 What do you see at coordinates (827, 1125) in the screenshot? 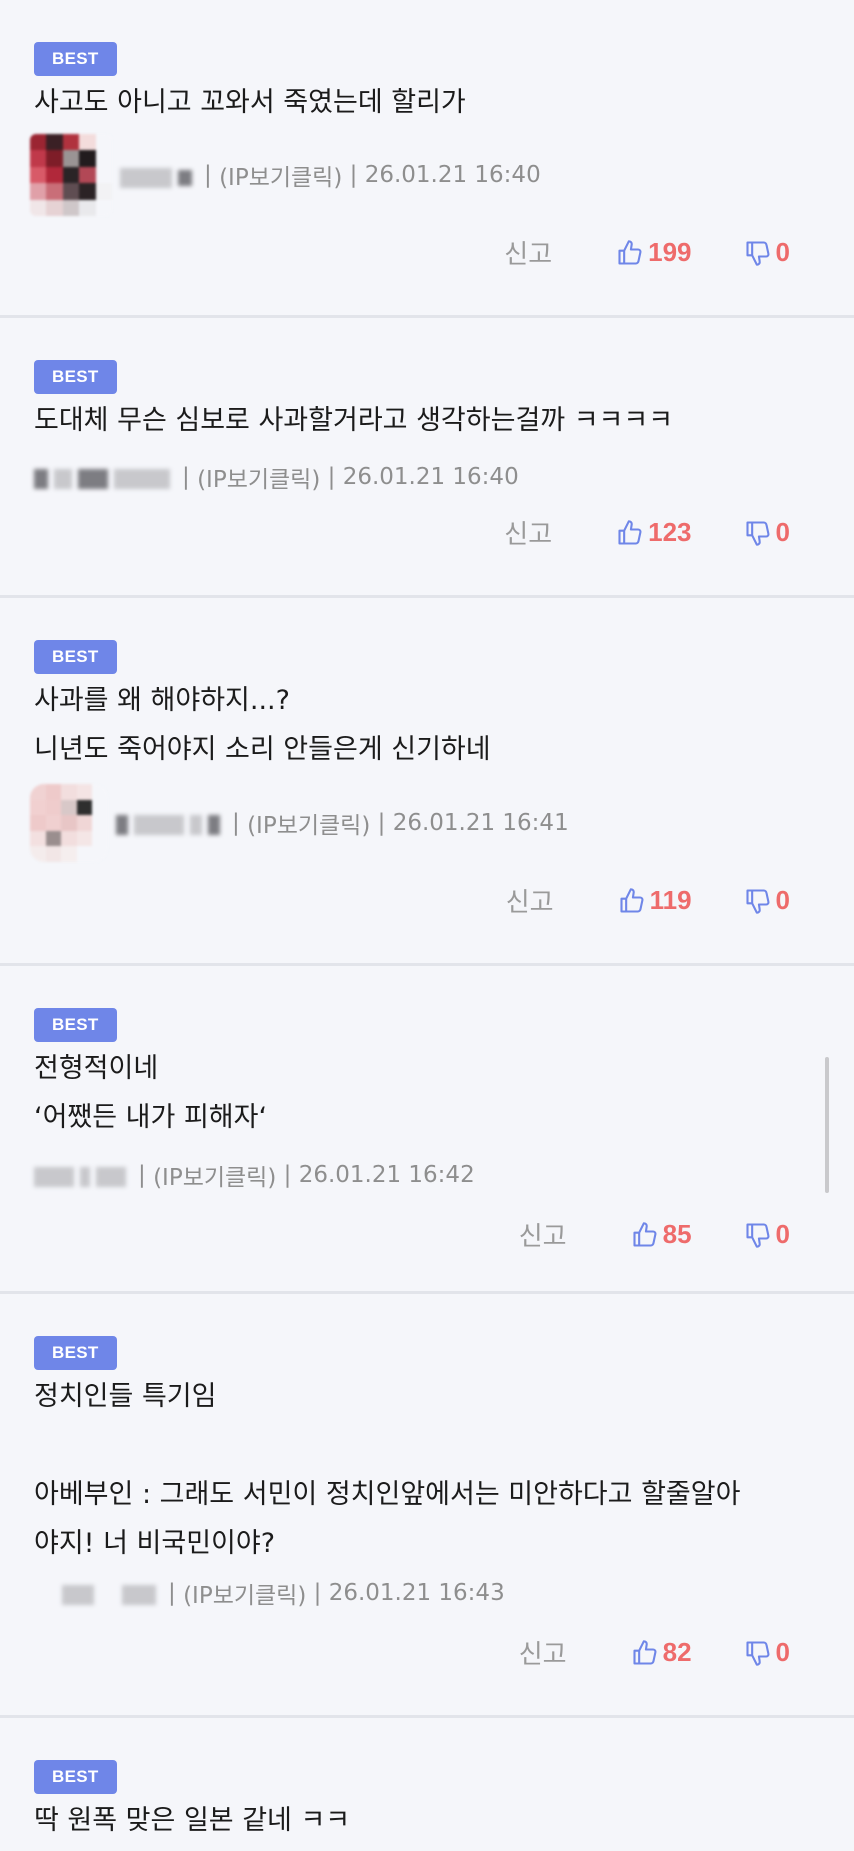
I see `scrollbar` at bounding box center [827, 1125].